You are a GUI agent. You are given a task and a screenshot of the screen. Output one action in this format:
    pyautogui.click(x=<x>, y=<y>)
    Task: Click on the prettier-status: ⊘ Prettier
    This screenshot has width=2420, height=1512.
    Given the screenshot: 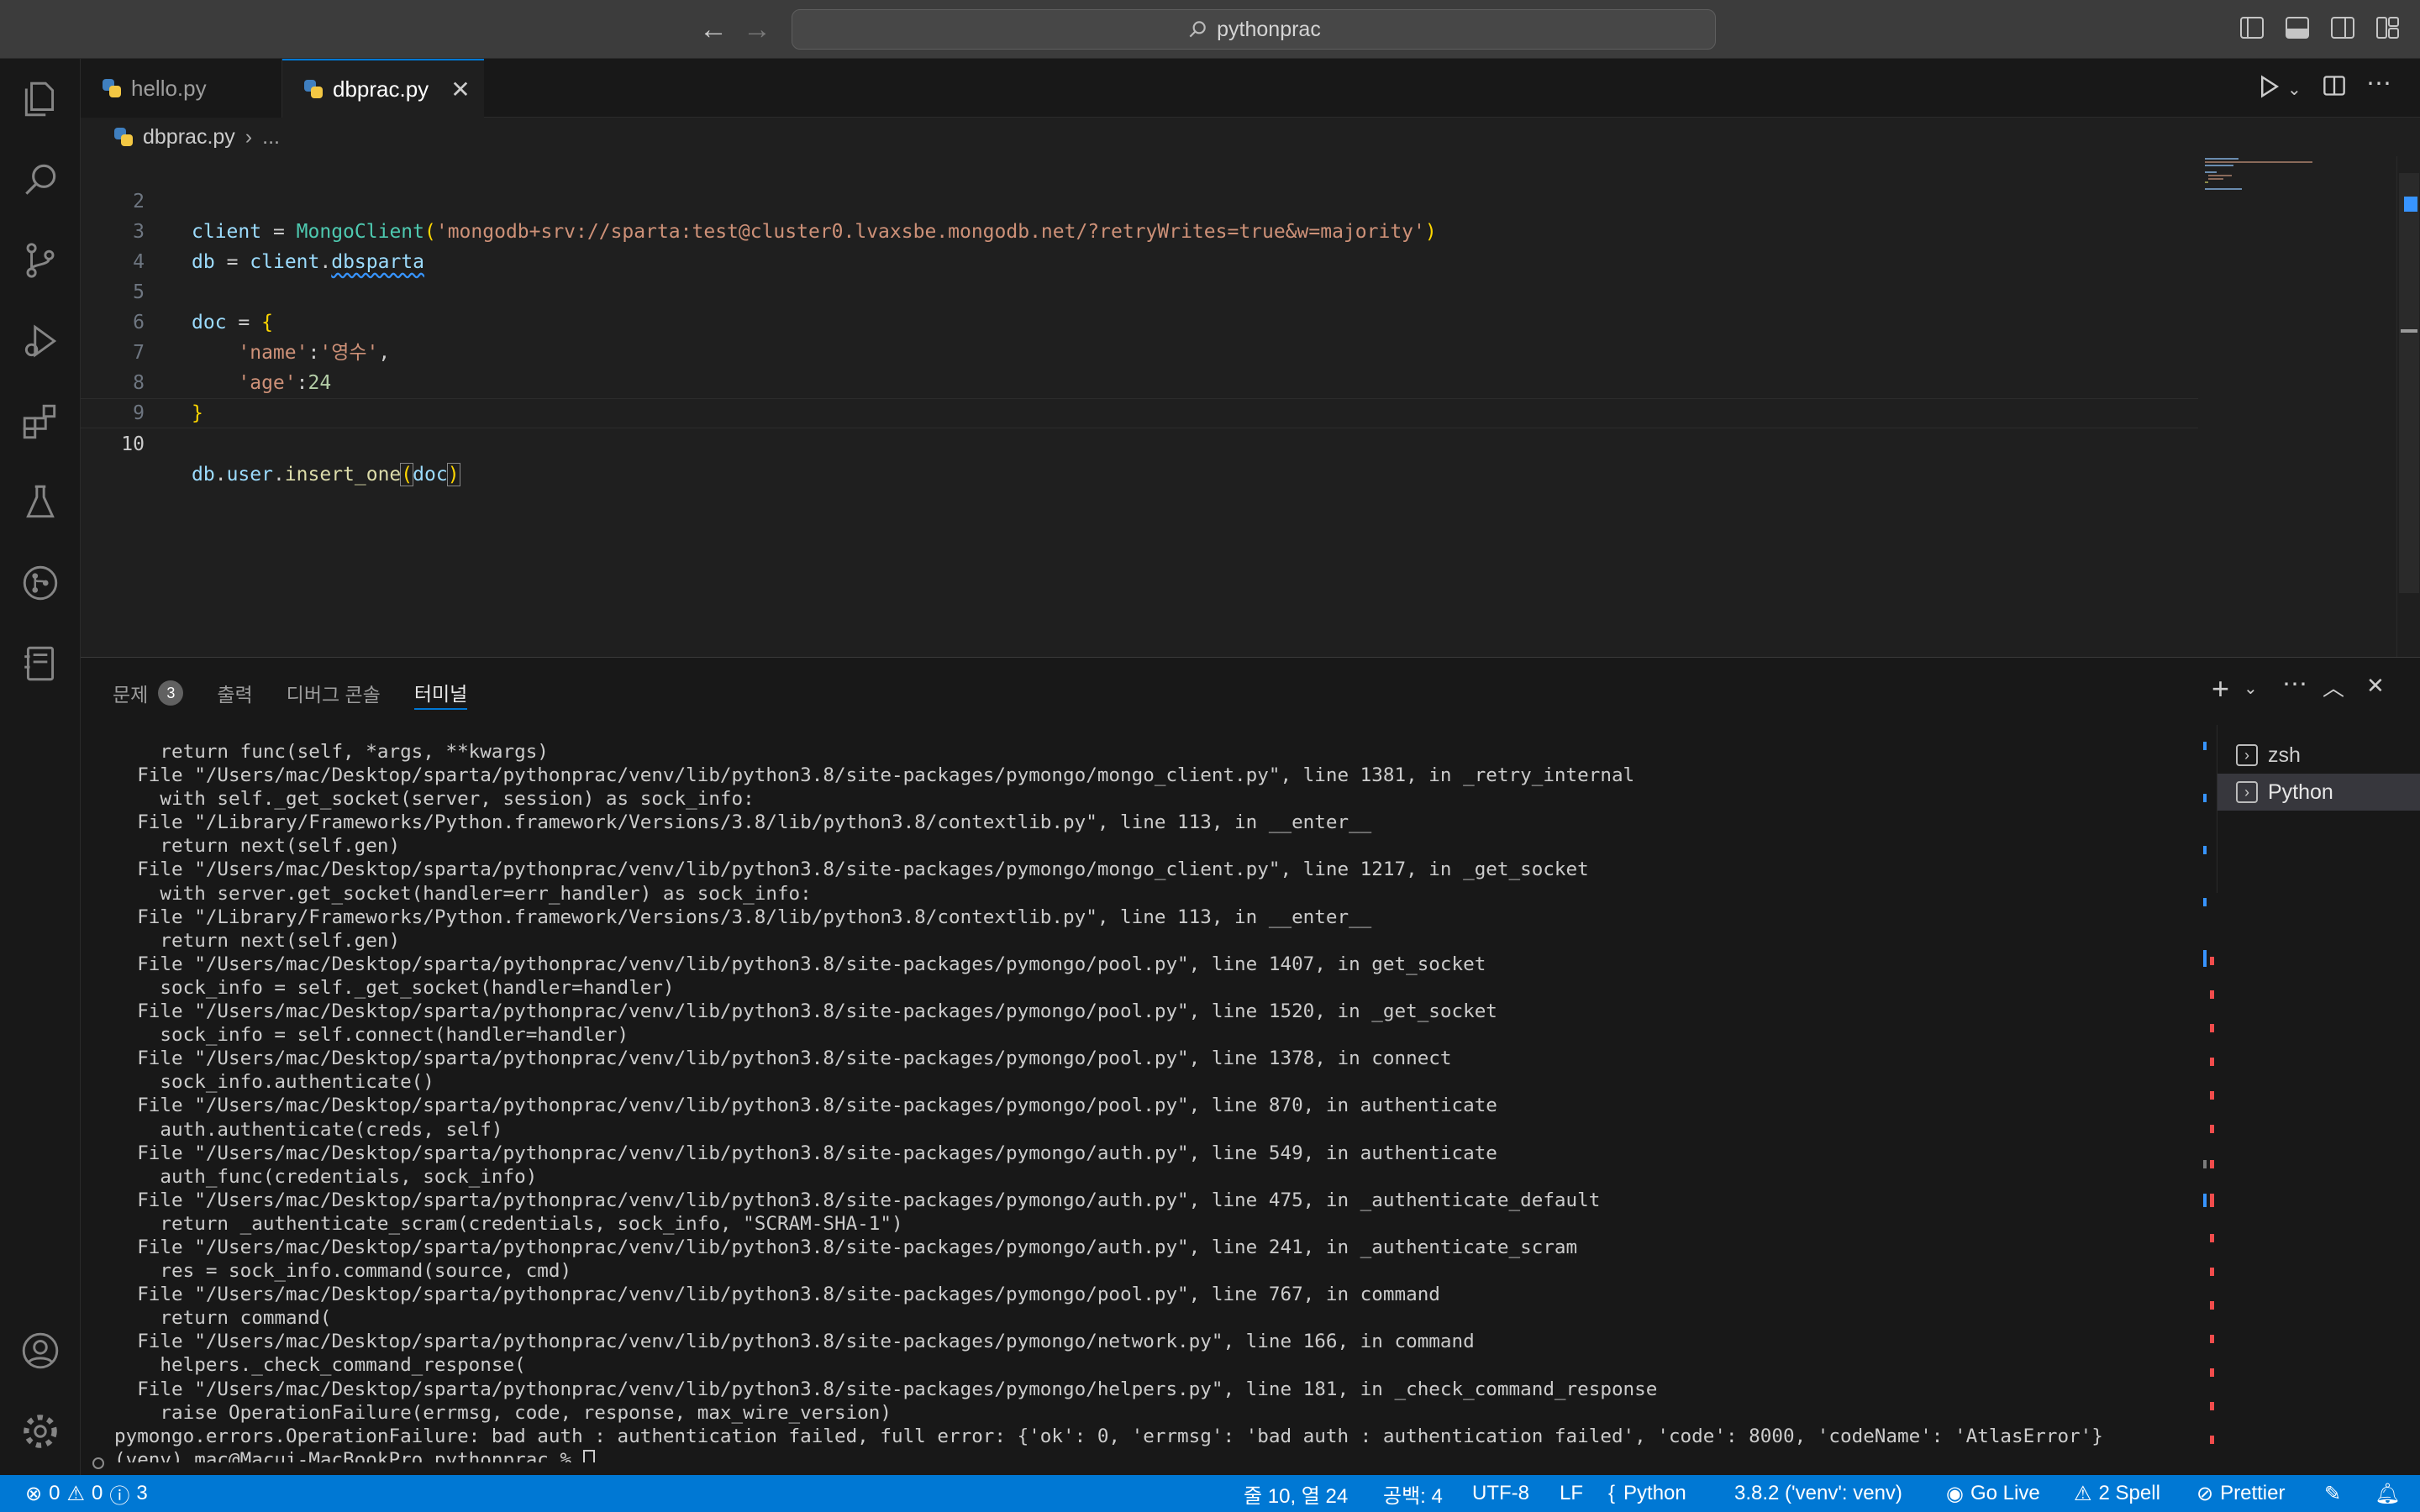 What is the action you would take?
    pyautogui.click(x=2240, y=1493)
    